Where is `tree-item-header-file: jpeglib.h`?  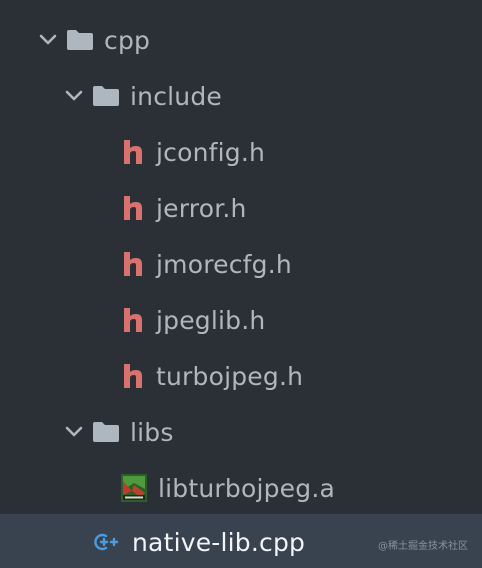
tree-item-header-file: jpeglib.h is located at coordinates (241, 320).